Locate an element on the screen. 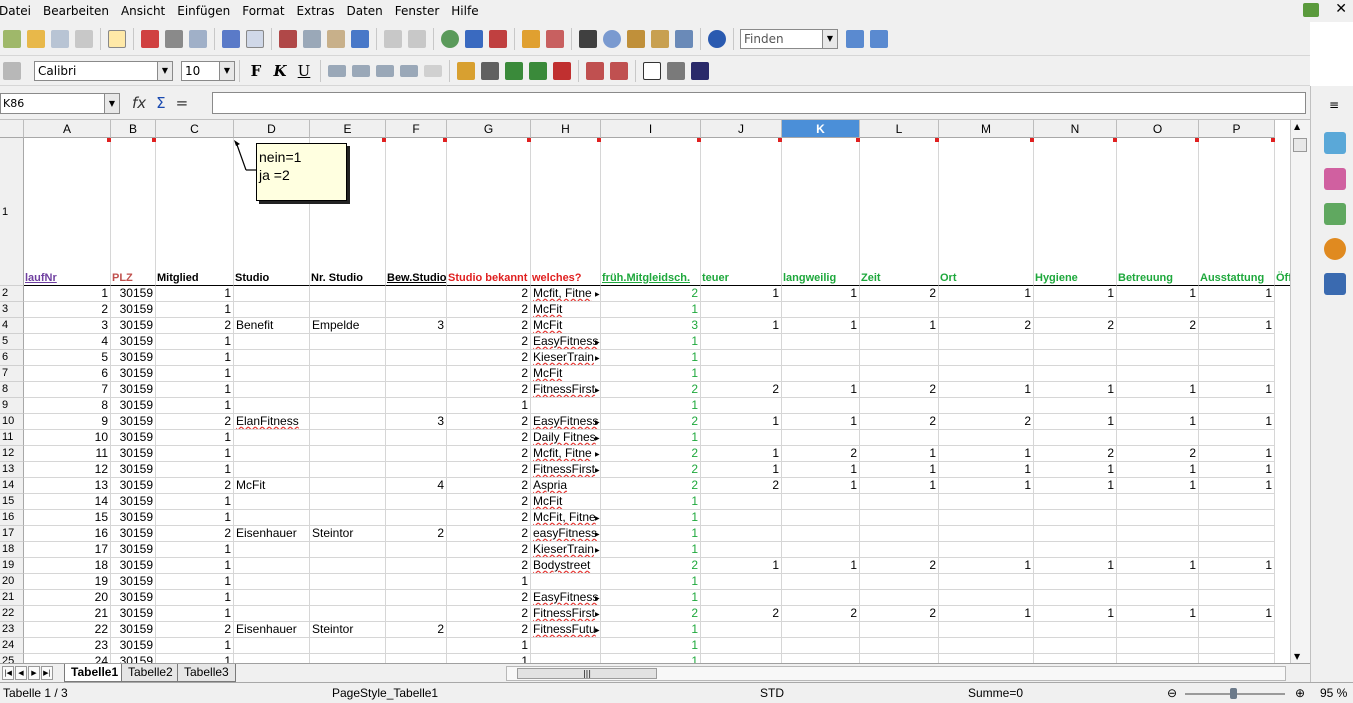  close-icon: ✕ is located at coordinates (1341, 9).